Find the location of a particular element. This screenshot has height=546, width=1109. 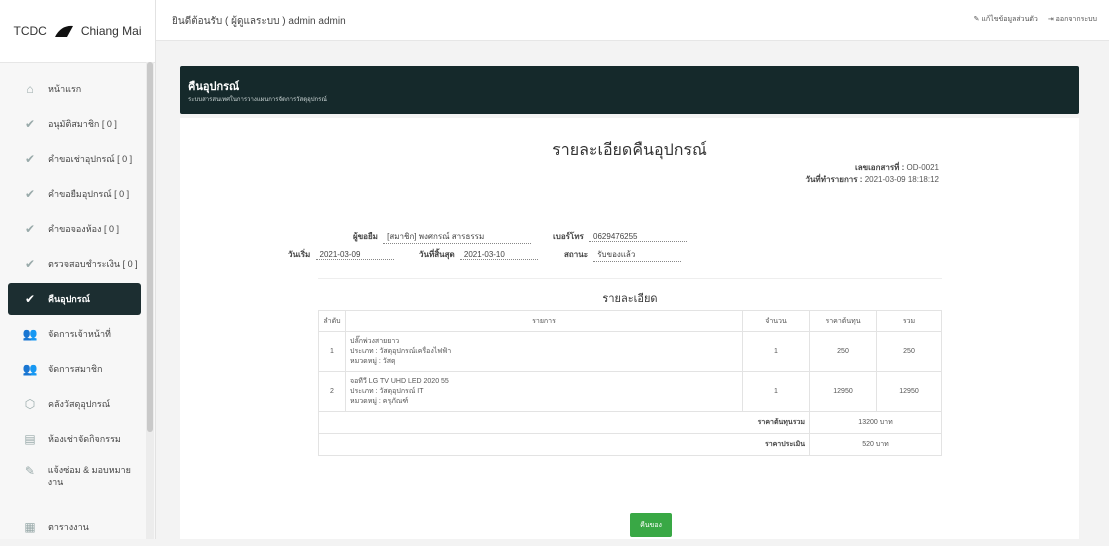

home-icon: ⌂ is located at coordinates (30, 89).